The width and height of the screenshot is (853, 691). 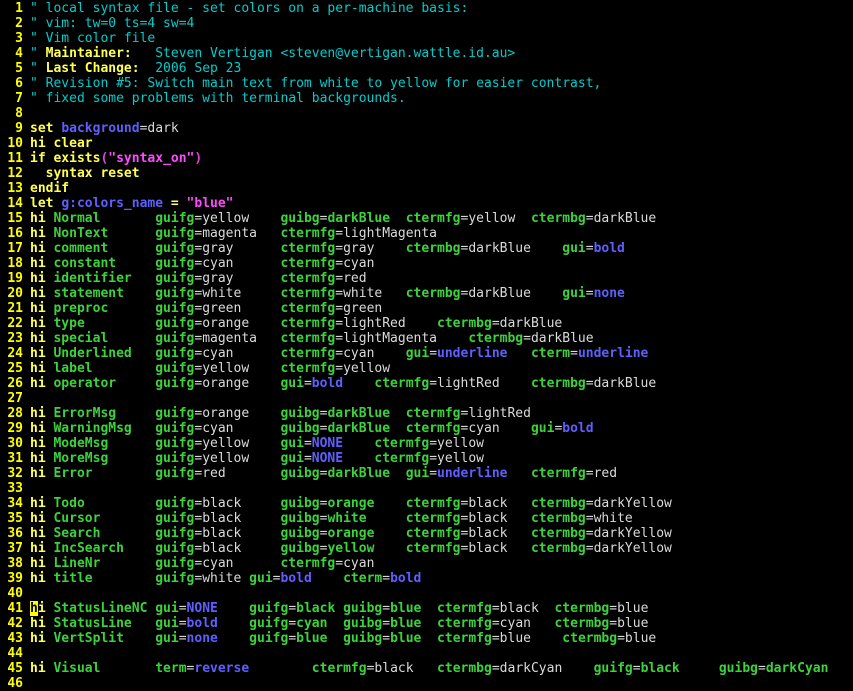 I want to click on code-line: 33, so click(x=426, y=488).